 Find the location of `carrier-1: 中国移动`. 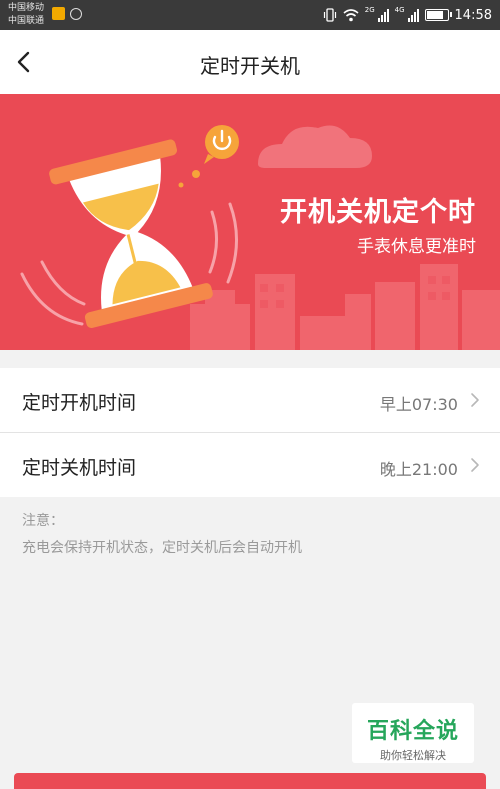

carrier-1: 中国移动 is located at coordinates (26, 8).